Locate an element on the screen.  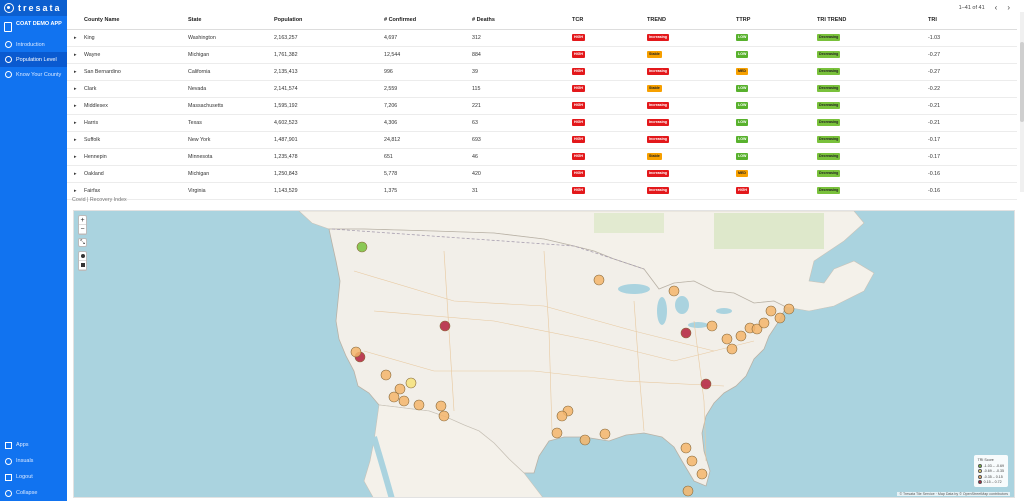
nav-collapse: Collapse is located at coordinates (33, 493).